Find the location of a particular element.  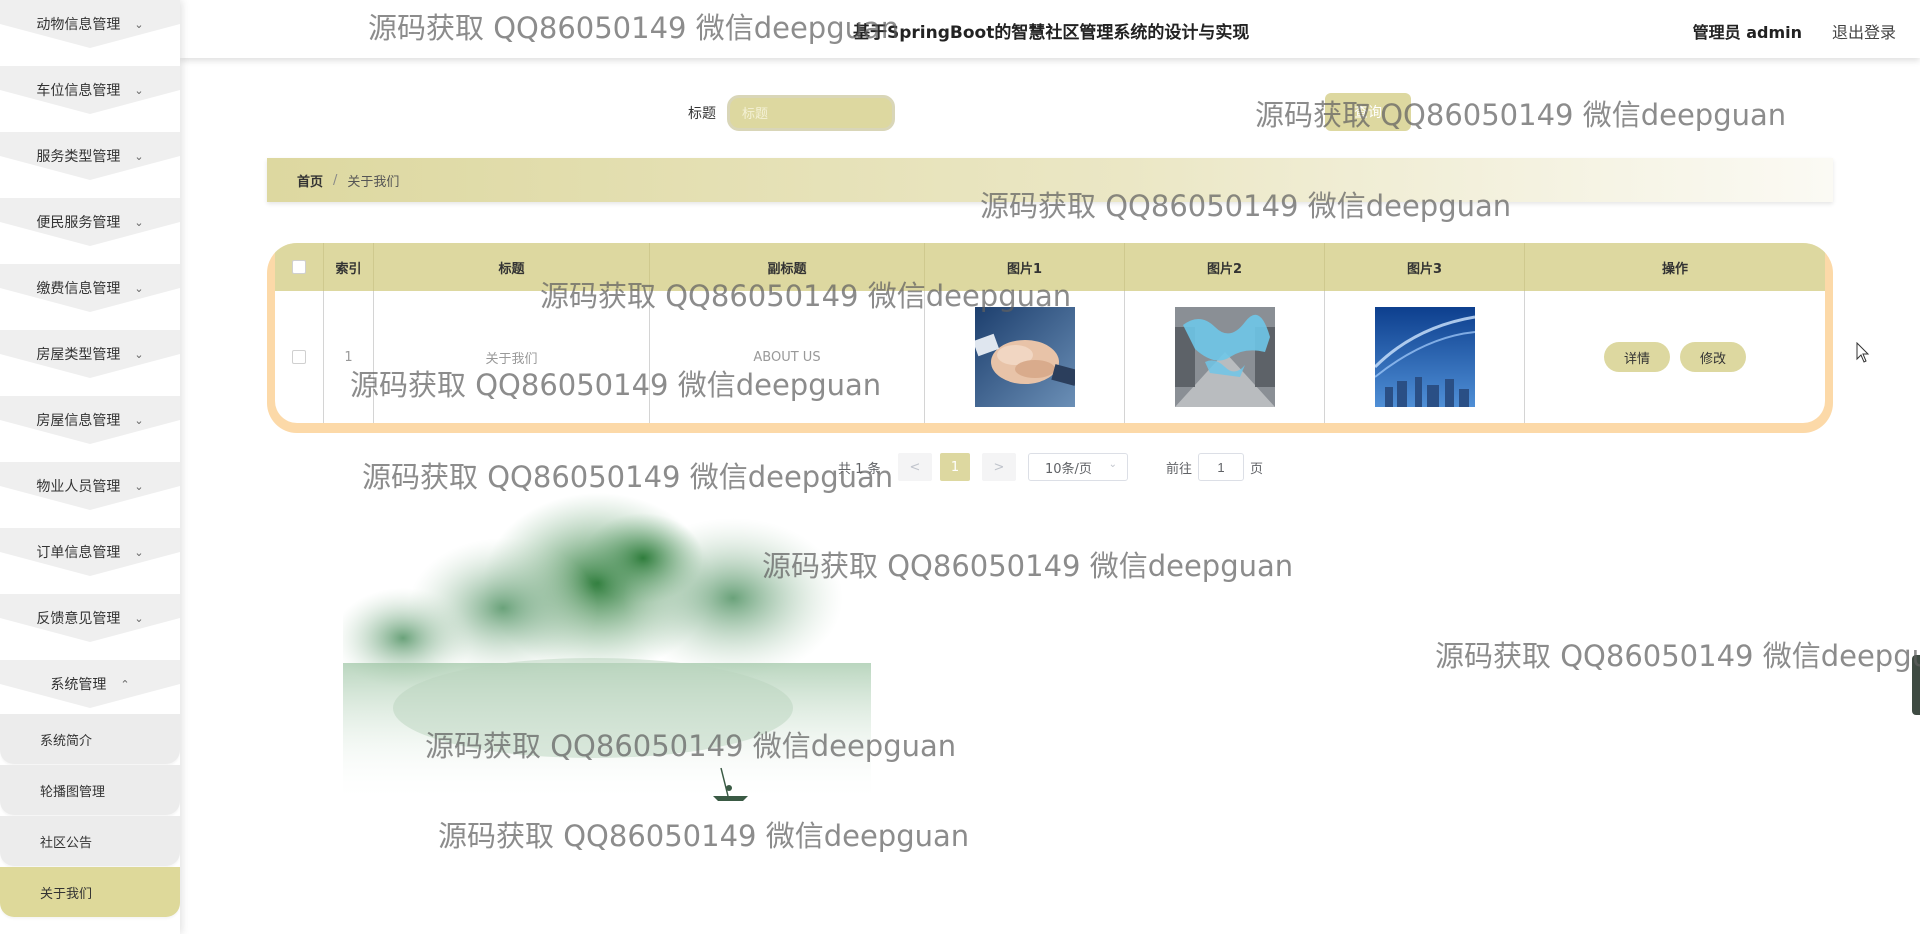

city-skyline-image is located at coordinates (1424, 357).